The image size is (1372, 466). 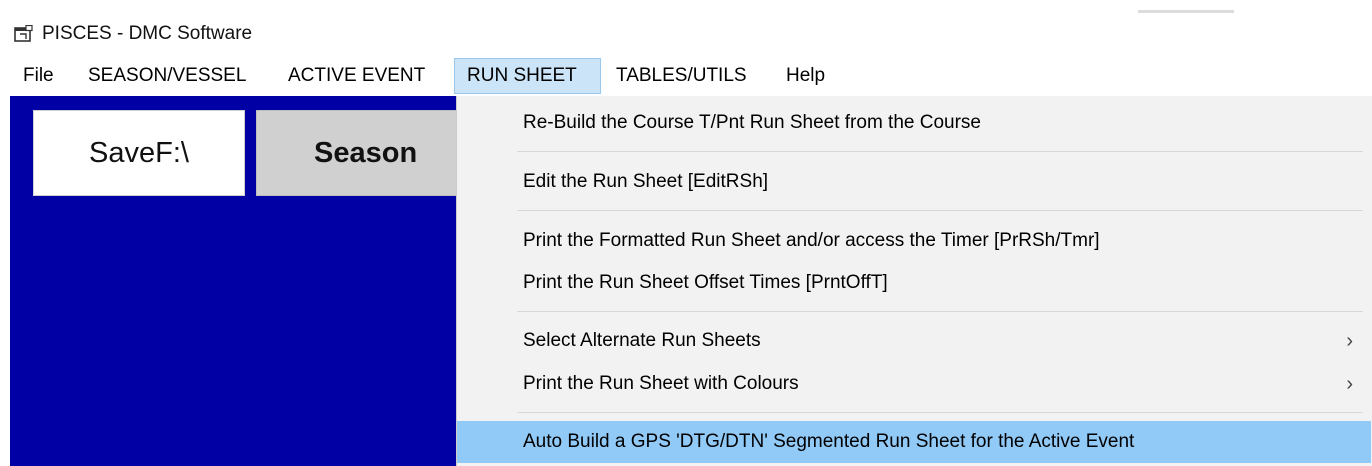 I want to click on menu-file: File, so click(x=38, y=76).